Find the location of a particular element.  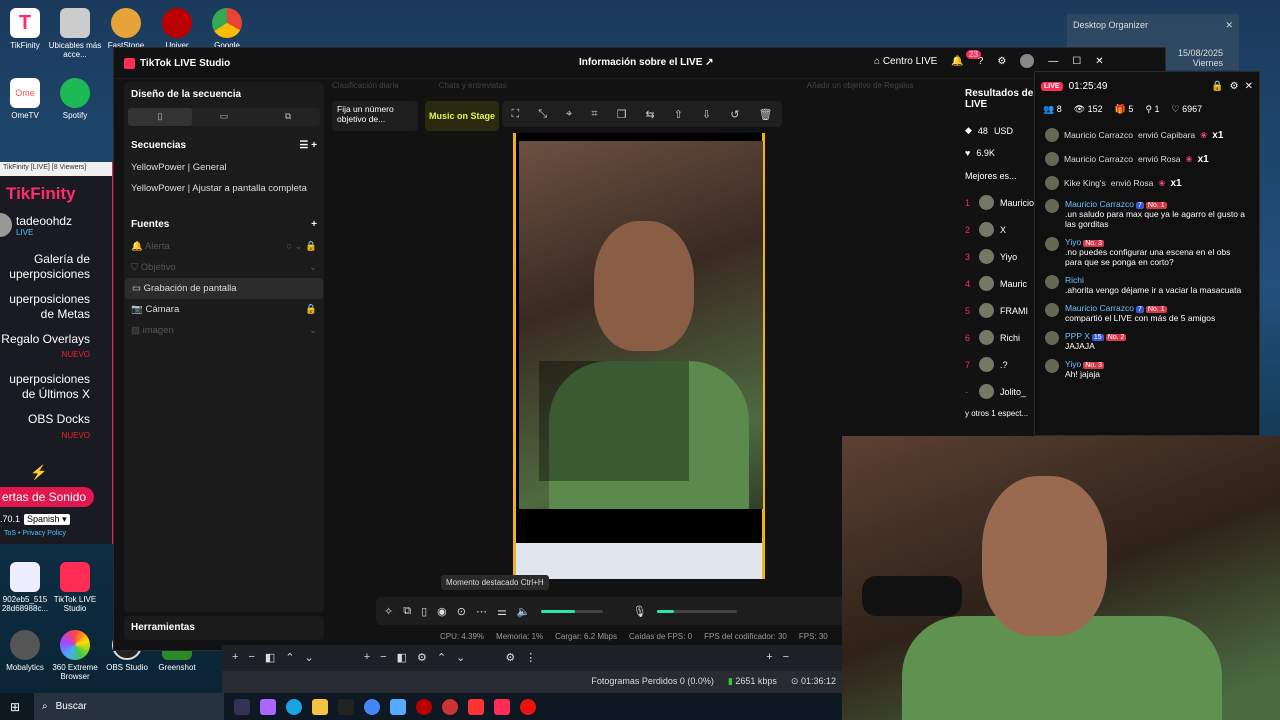

settings-sliders-icon: ⚌ is located at coordinates (502, 611).